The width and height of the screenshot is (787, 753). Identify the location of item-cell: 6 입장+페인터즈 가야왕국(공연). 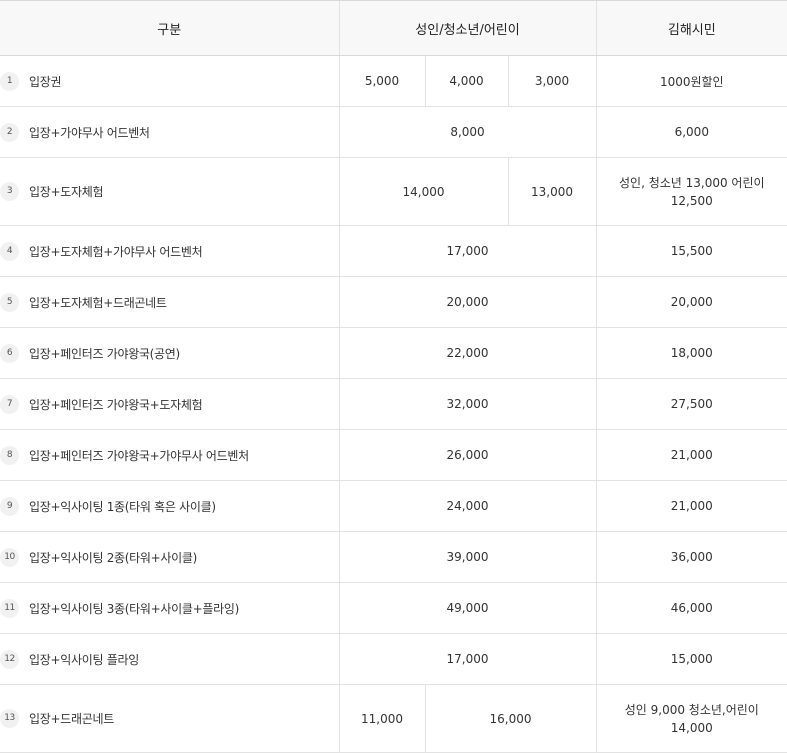
(169, 353).